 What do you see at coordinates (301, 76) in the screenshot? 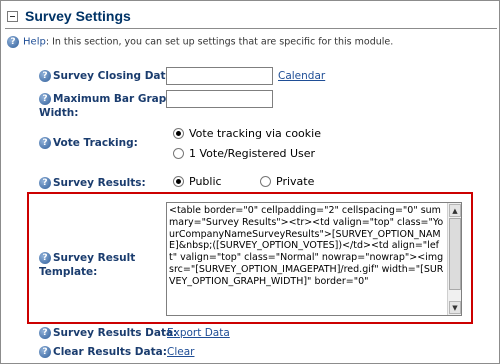
I see `calendar-link: Calendar` at bounding box center [301, 76].